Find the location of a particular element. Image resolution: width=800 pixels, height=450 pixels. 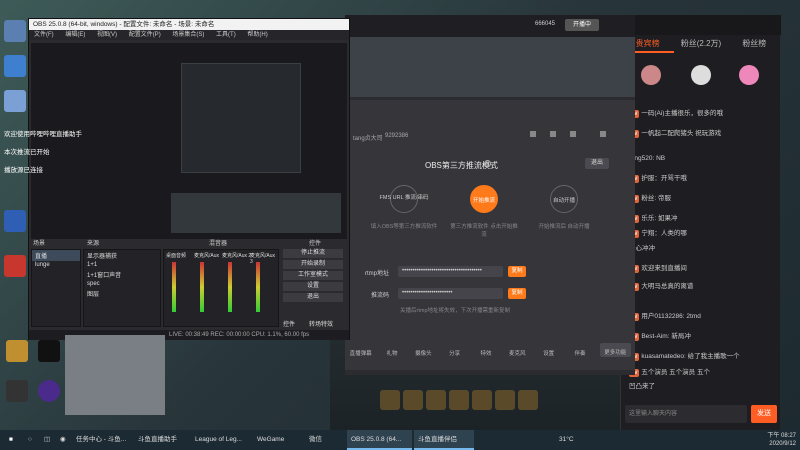

tool-gift: 礼物 is located at coordinates (391, 350).